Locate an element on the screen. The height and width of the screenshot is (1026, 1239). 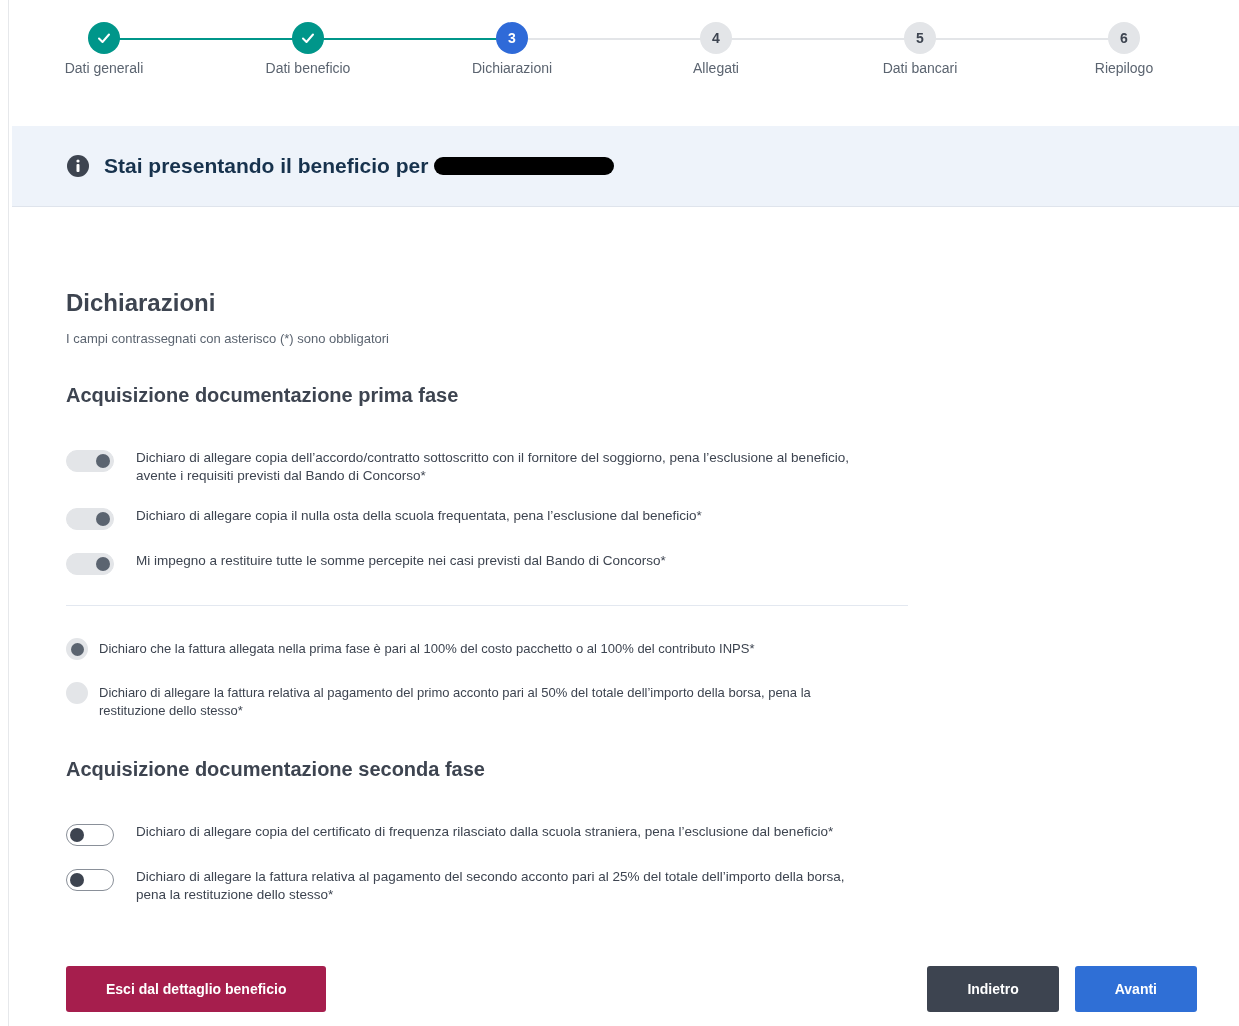
step-label: Dati beneficio is located at coordinates (308, 68).